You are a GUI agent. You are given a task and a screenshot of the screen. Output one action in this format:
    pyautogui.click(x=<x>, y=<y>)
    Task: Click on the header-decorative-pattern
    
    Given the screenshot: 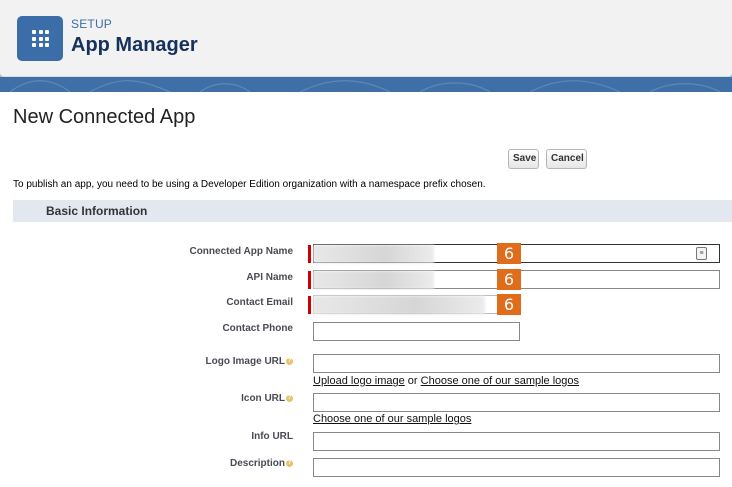 What is the action you would take?
    pyautogui.click(x=366, y=84)
    